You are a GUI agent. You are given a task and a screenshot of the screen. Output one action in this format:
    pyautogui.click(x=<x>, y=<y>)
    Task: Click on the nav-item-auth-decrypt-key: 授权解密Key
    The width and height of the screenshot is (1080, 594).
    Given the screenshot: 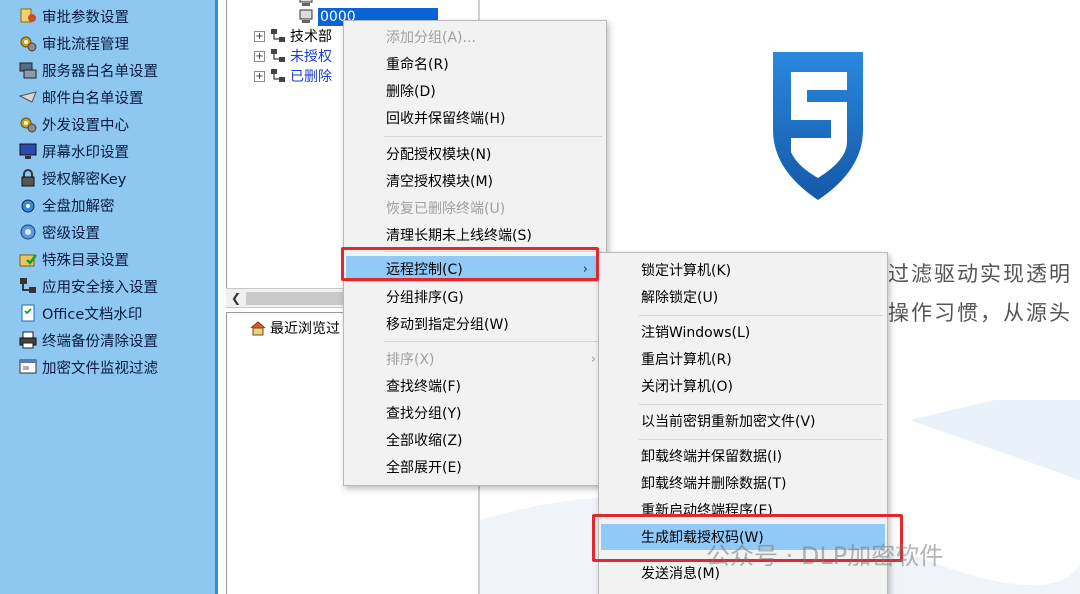 What is the action you would take?
    pyautogui.click(x=72, y=178)
    